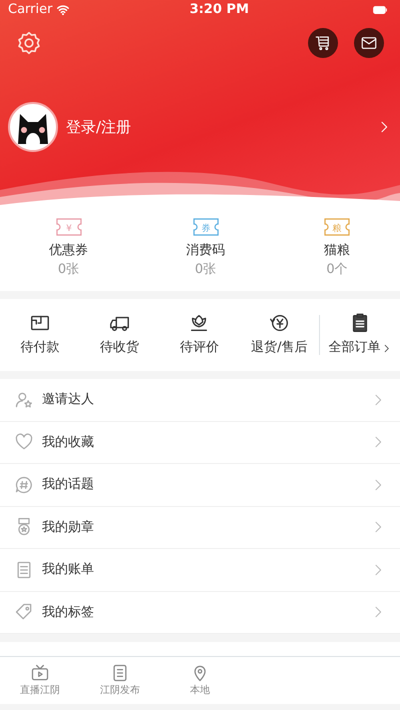  Describe the element at coordinates (40, 348) in the screenshot. I see `order-label: 待付款` at that location.